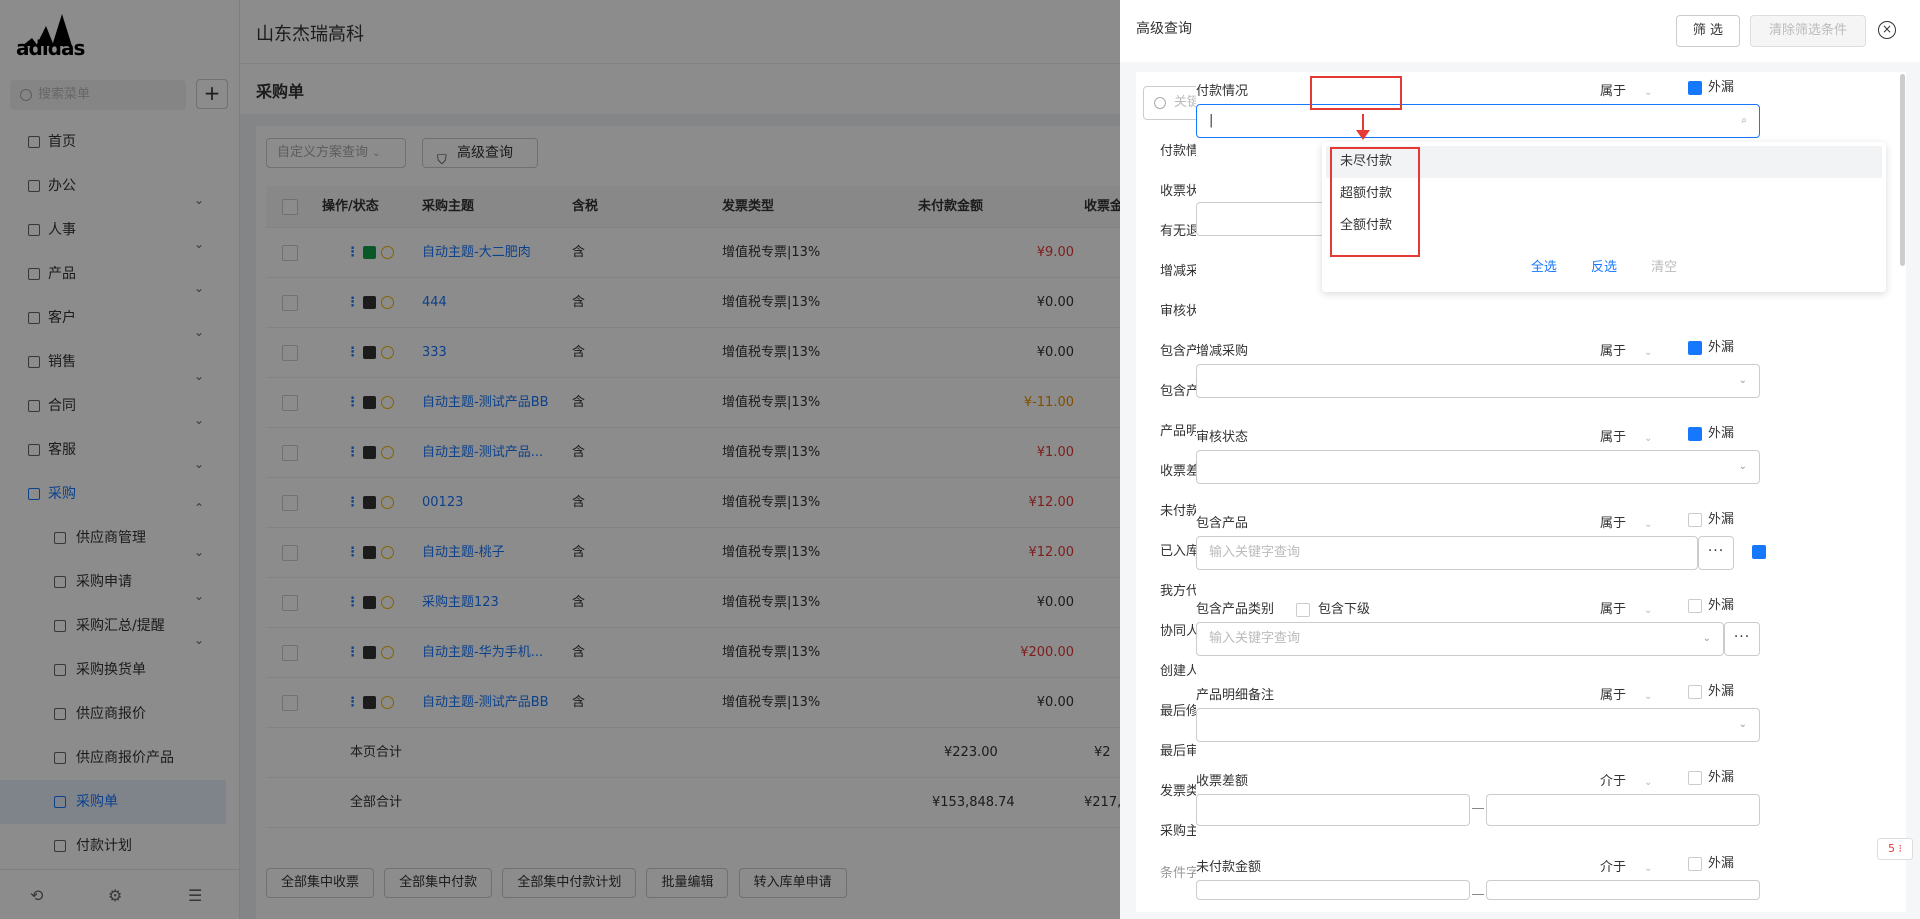 Image resolution: width=1920 pixels, height=919 pixels. I want to click on dropdown-actions: 全选 反选 清空, so click(1604, 265).